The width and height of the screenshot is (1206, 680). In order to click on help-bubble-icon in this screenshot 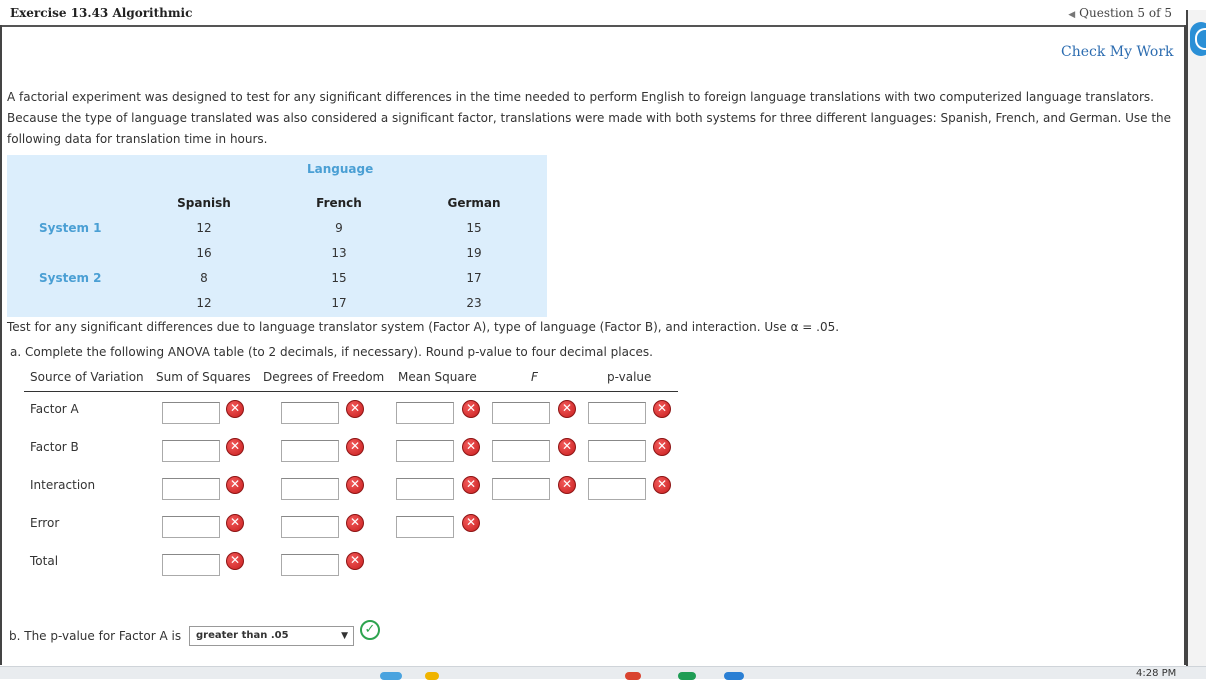, I will do `click(1198, 39)`.